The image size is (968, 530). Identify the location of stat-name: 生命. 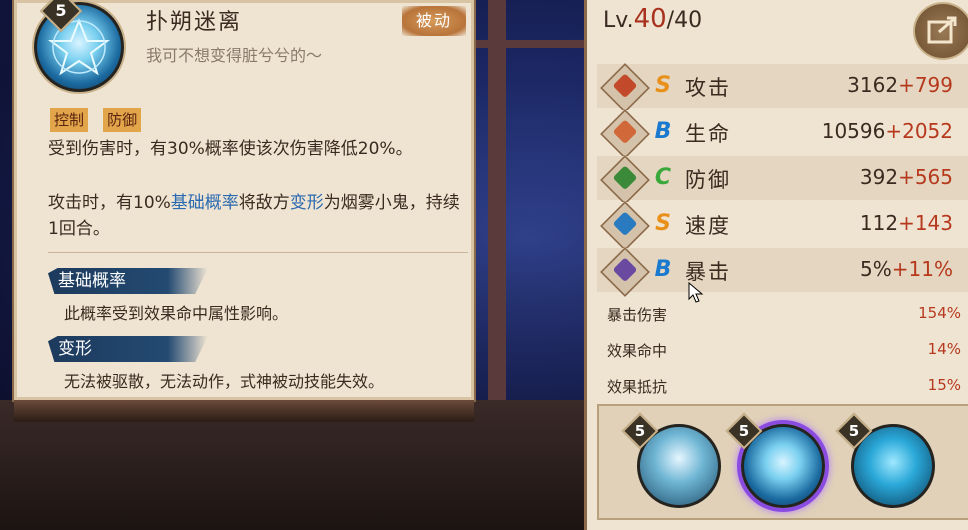
(708, 134).